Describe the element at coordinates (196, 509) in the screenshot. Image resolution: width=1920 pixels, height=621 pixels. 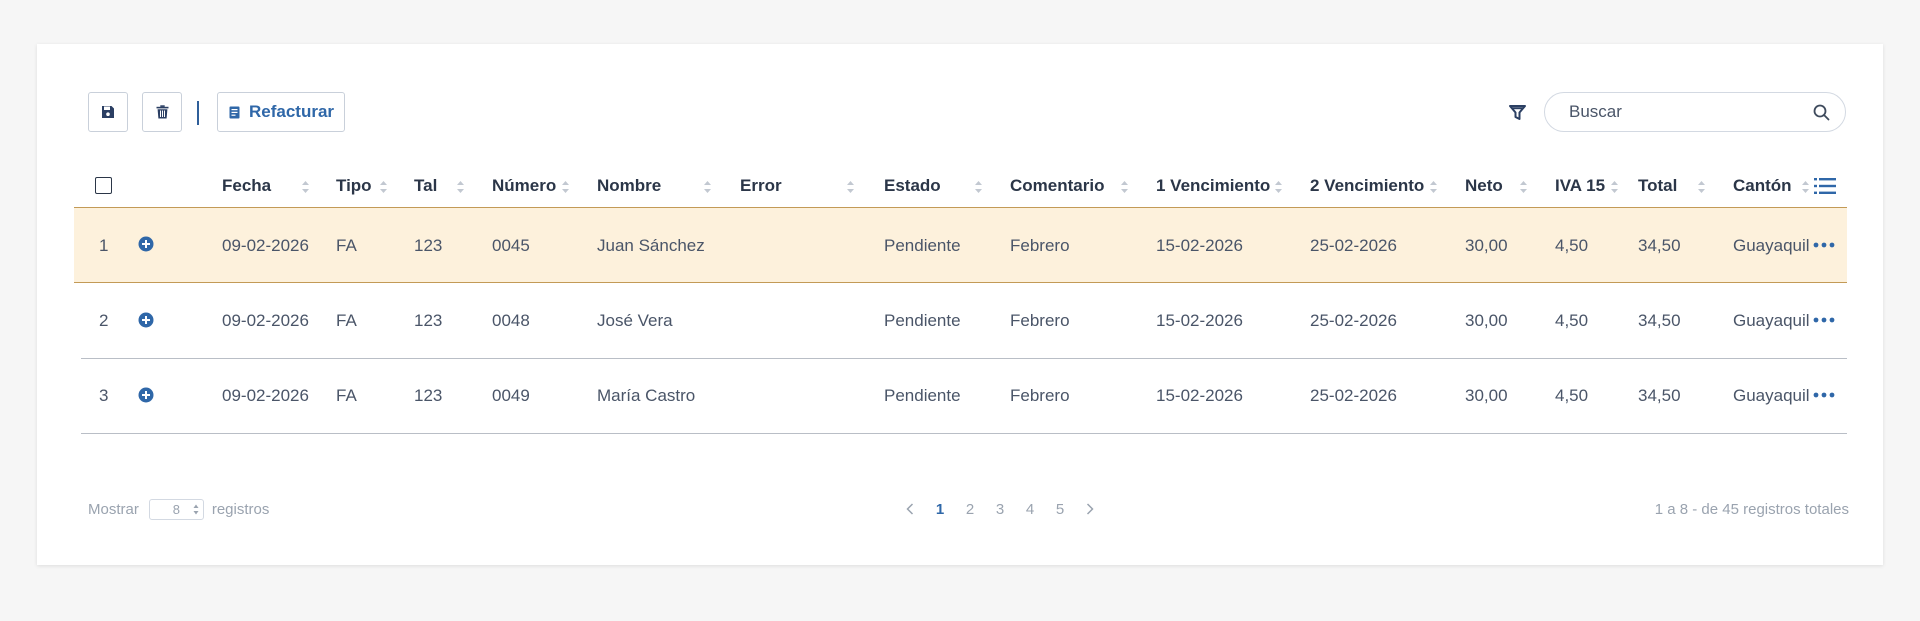
I see `spinner-arrows-icon` at that location.